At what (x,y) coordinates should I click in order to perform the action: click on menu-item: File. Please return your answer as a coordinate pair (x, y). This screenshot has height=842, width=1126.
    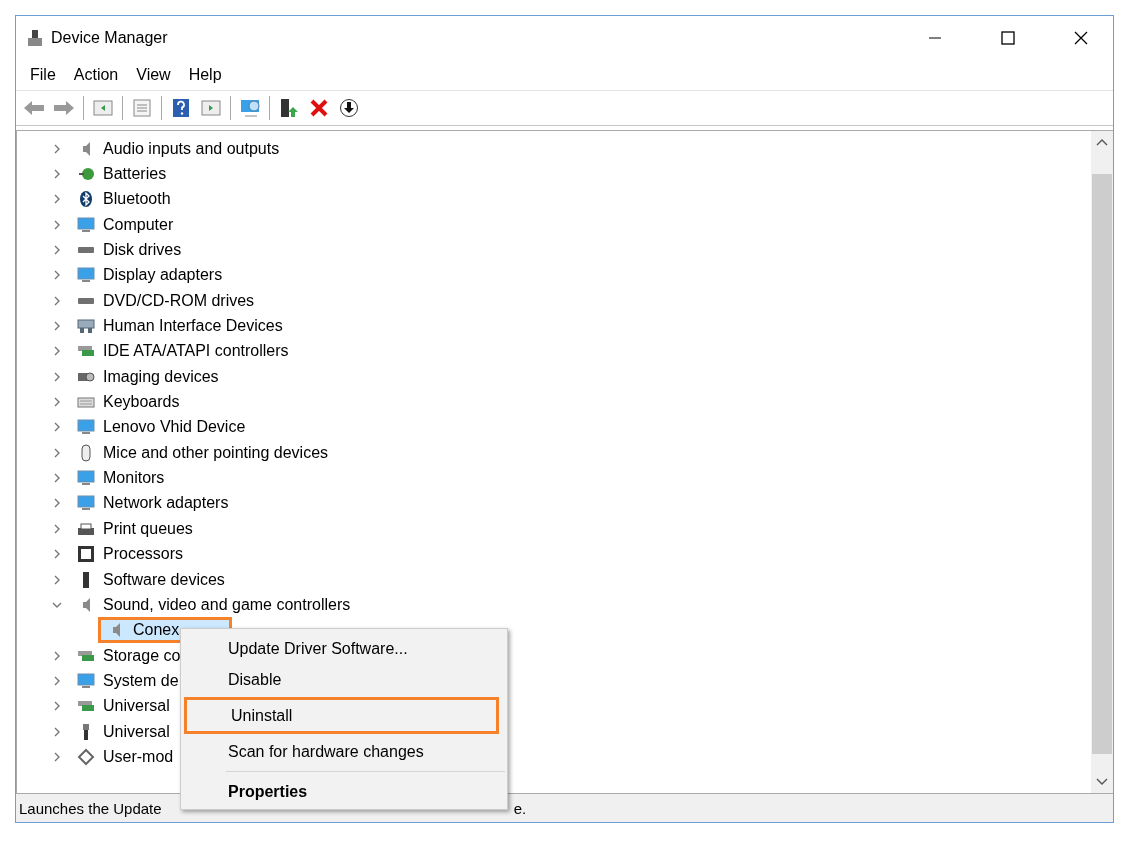
    Looking at the image, I should click on (43, 75).